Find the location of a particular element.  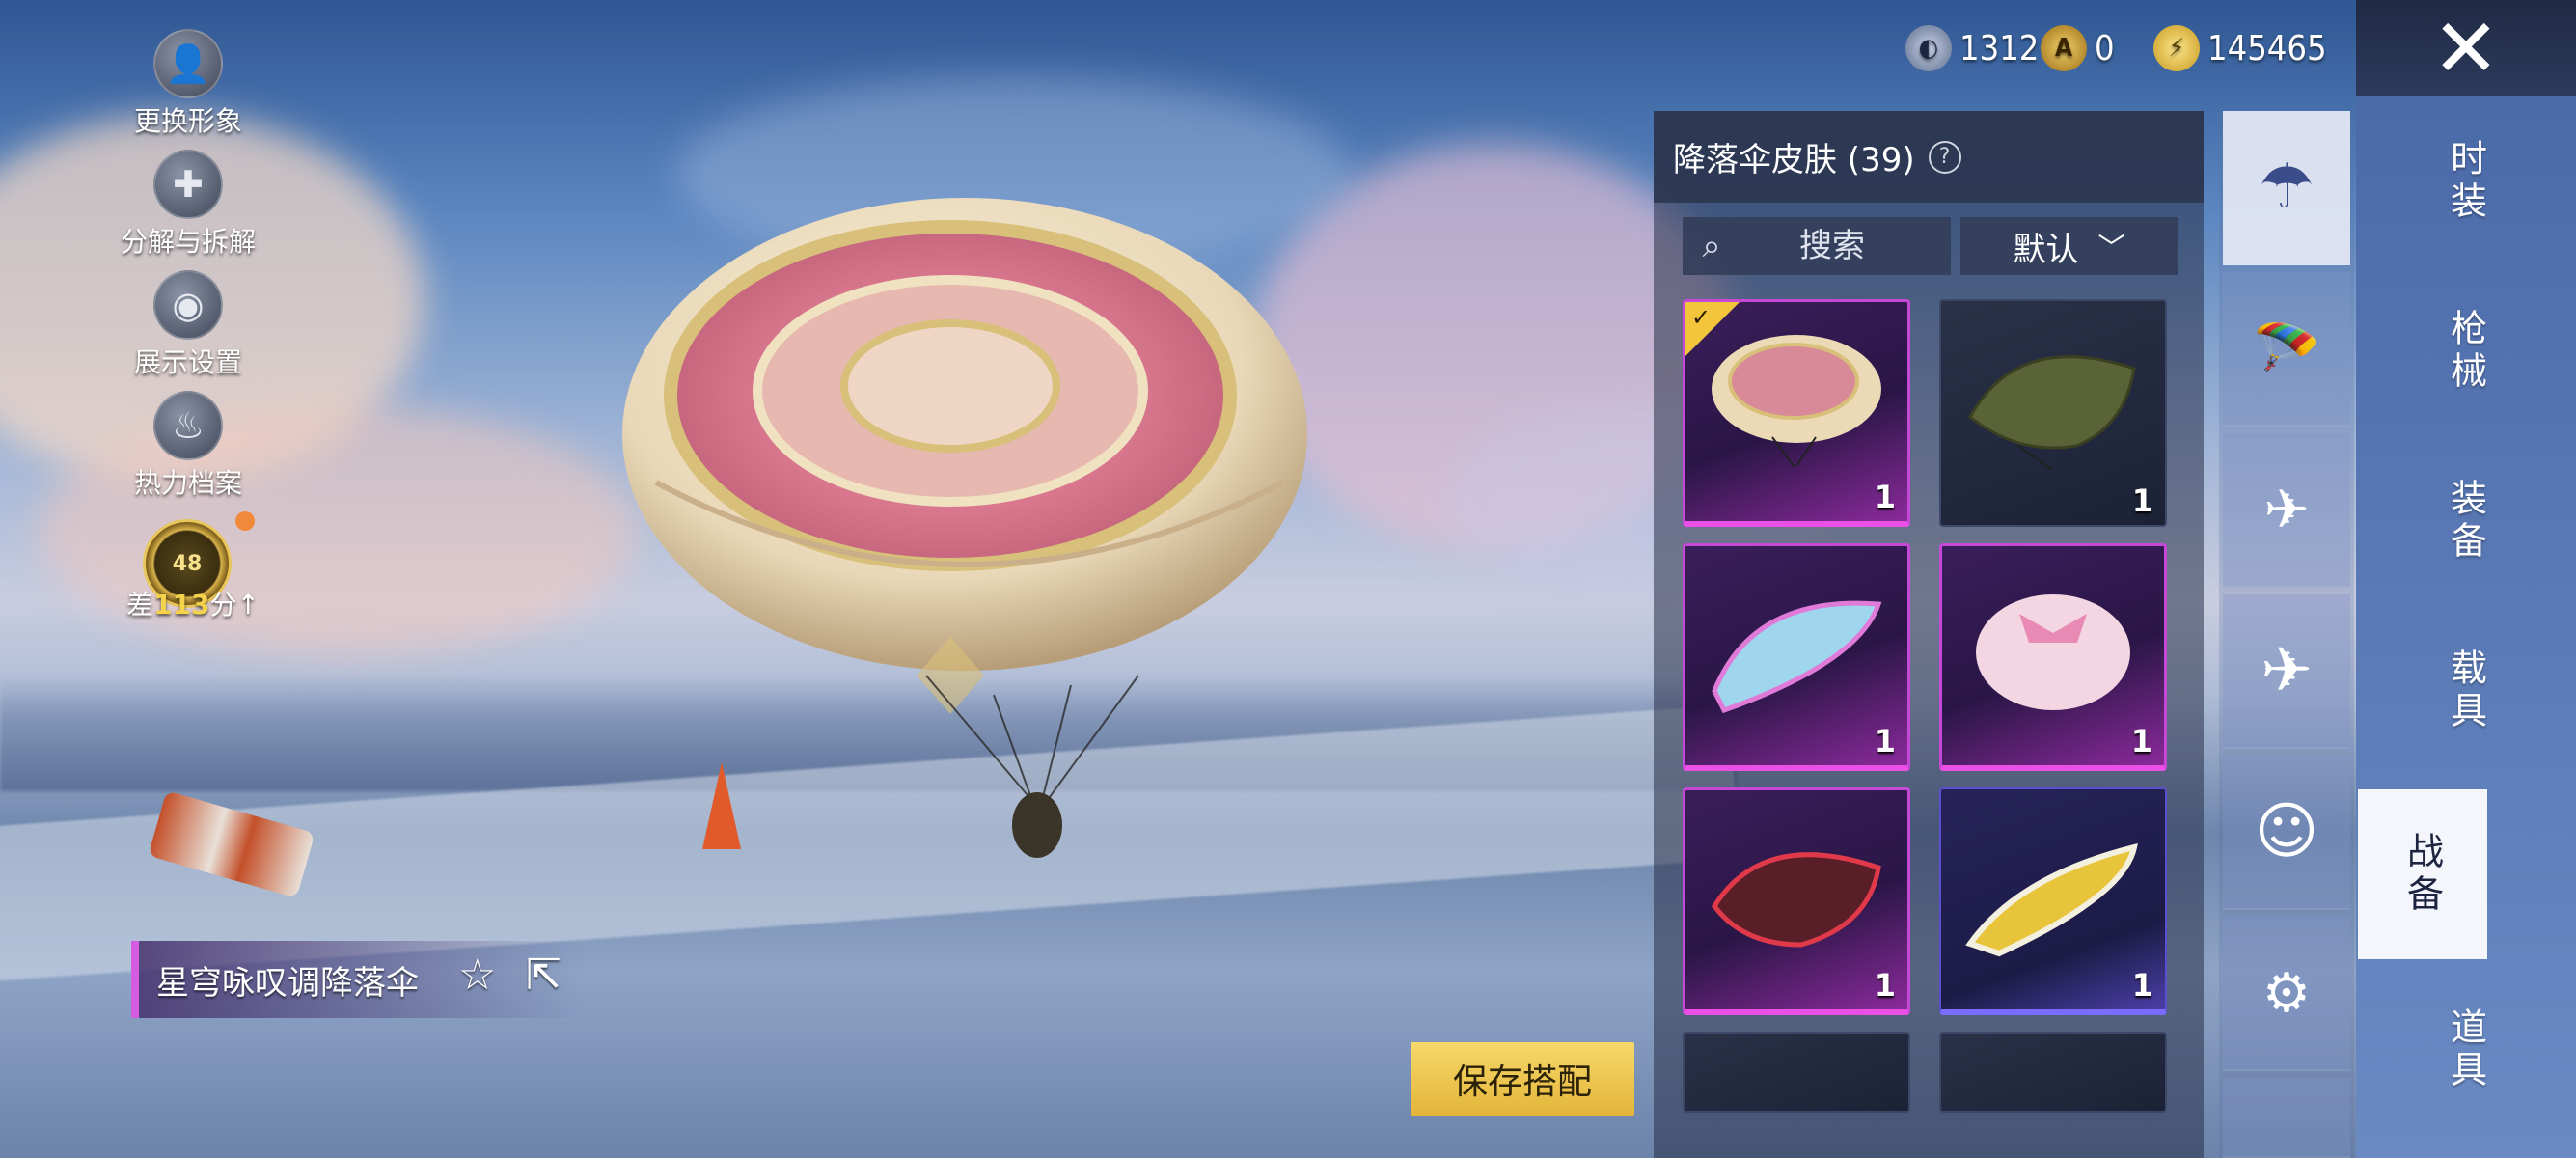

gold-token-icon: A is located at coordinates (2064, 48).